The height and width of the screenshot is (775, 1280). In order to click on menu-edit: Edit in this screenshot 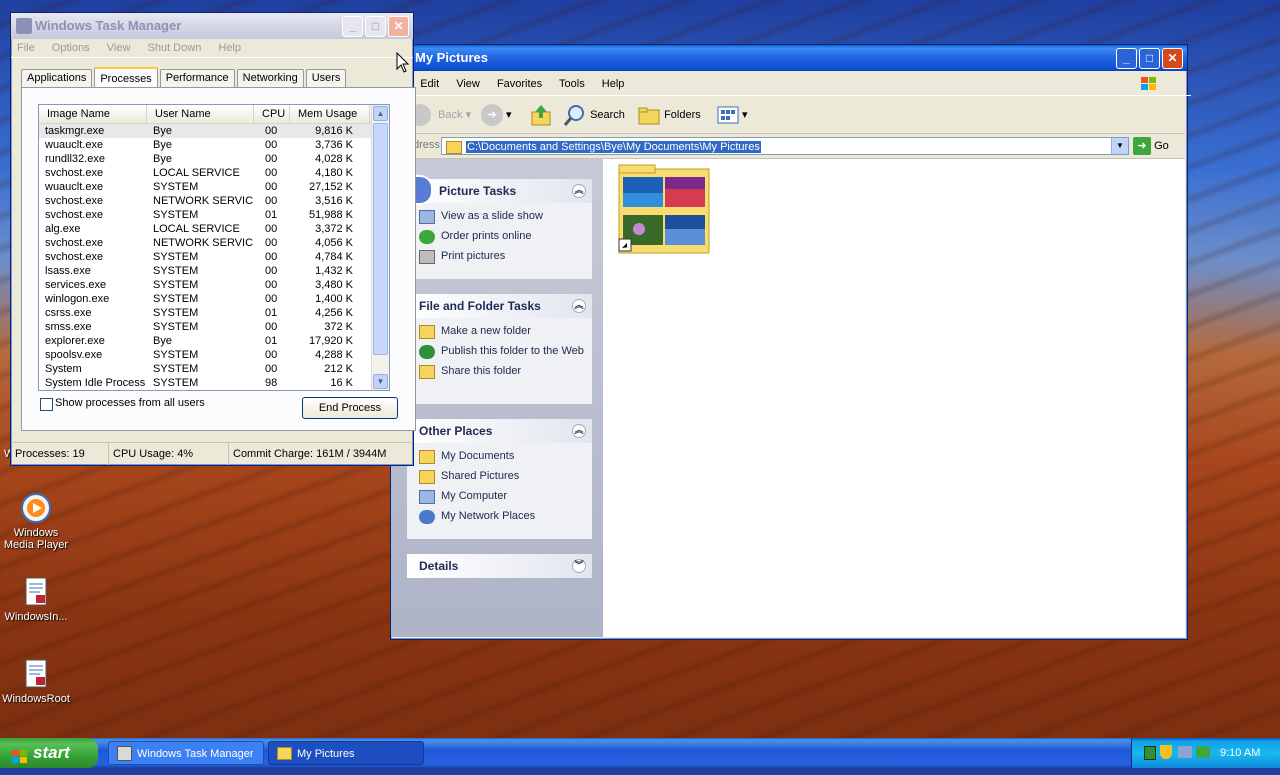, I will do `click(429, 84)`.